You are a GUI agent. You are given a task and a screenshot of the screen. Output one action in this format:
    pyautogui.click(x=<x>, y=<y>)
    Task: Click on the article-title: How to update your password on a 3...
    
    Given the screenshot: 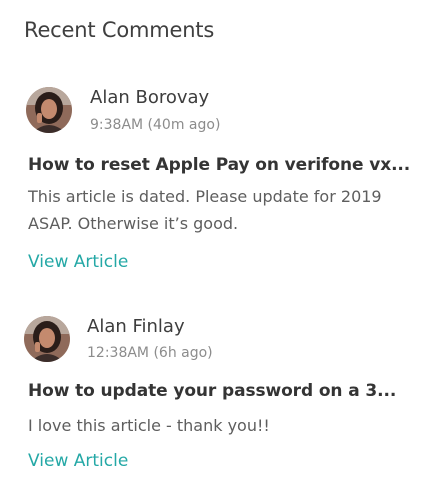 What is the action you would take?
    pyautogui.click(x=212, y=391)
    